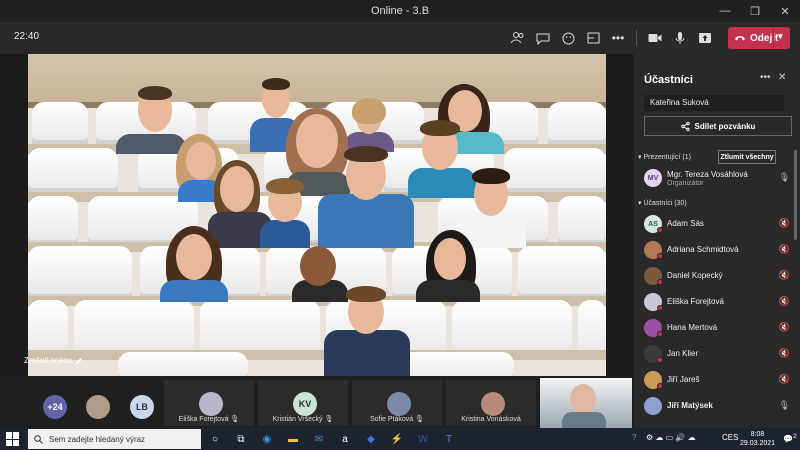 The width and height of the screenshot is (800, 450). What do you see at coordinates (773, 38) in the screenshot?
I see `leave-divider` at bounding box center [773, 38].